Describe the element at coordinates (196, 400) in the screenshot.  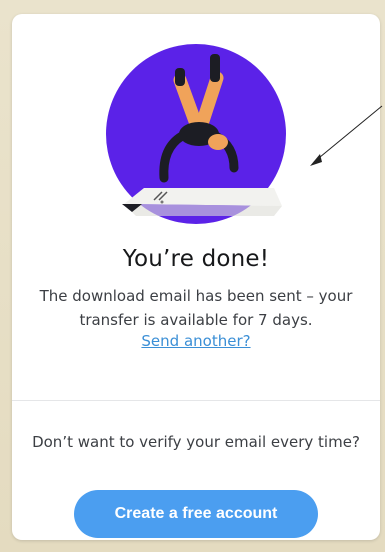
I see `section-divider` at that location.